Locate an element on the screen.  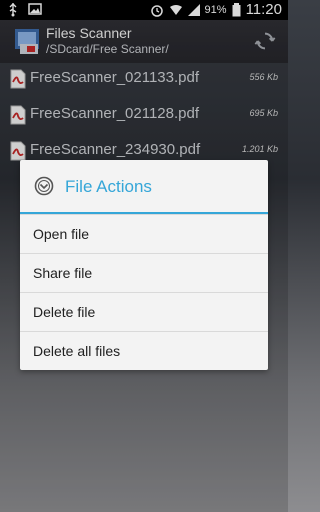
chevron-down-circle-icon is located at coordinates (44, 186).